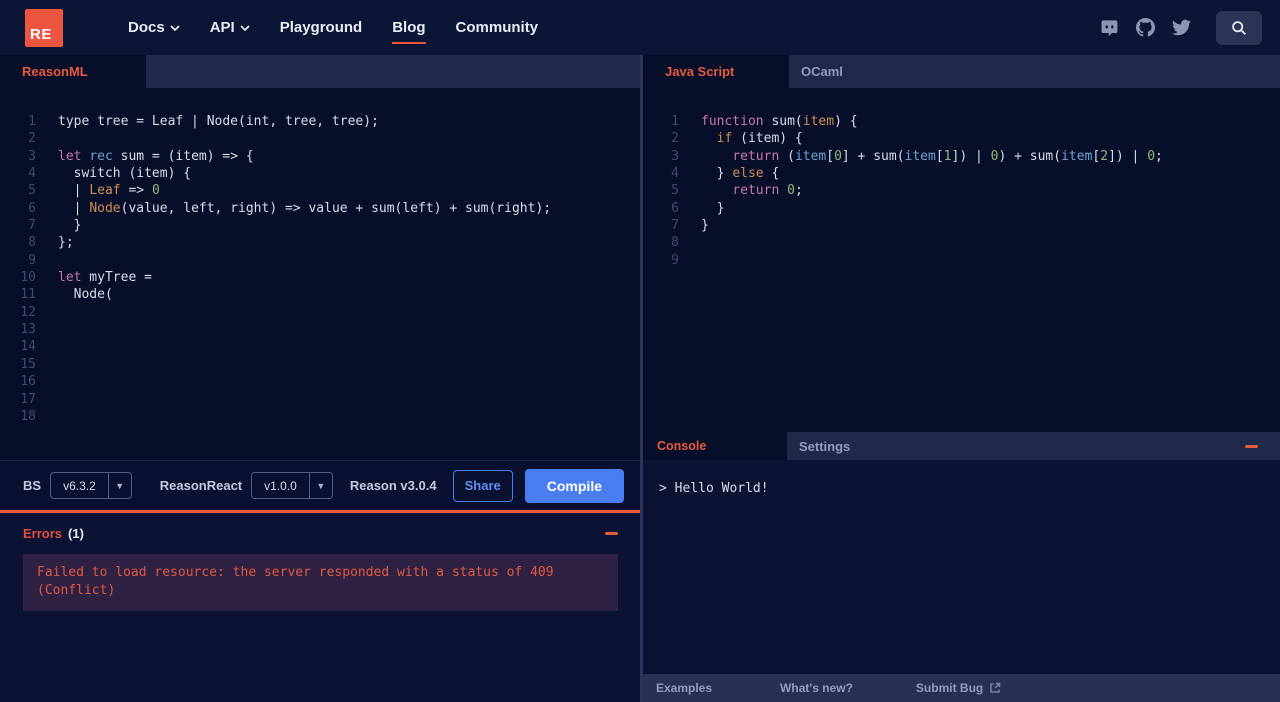  I want to click on submit-bug-link: Submit Bug, so click(958, 688).